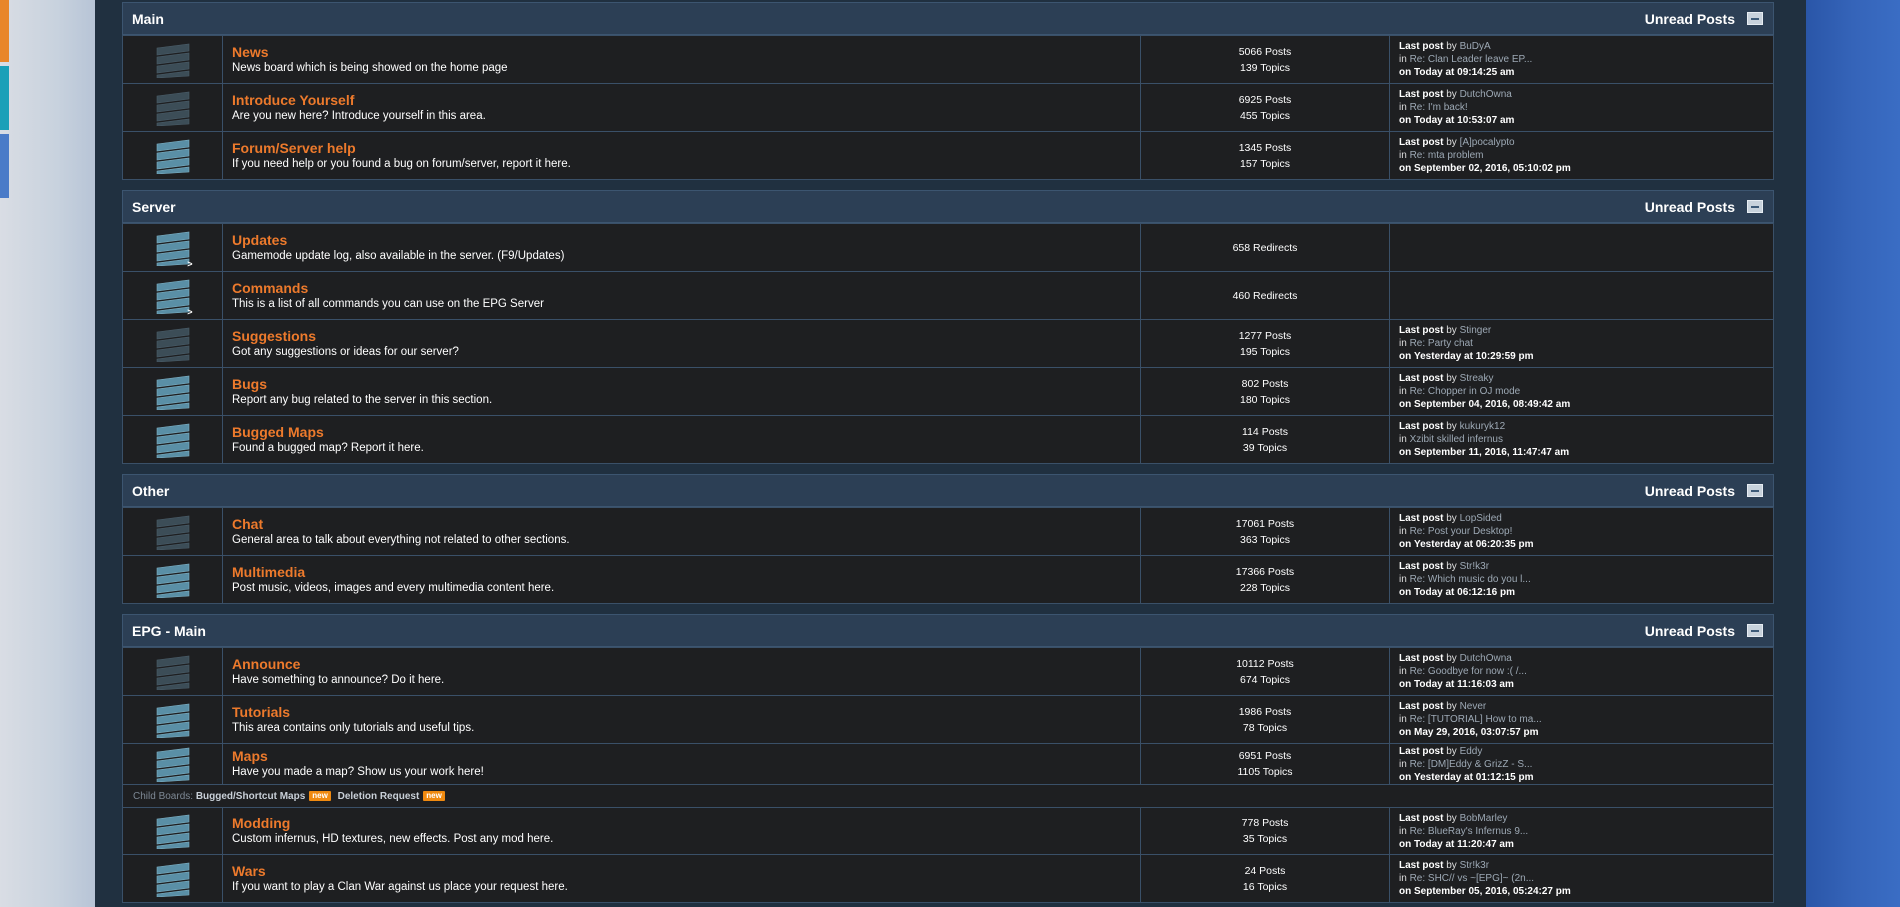 The height and width of the screenshot is (907, 1900). Describe the element at coordinates (1265, 831) in the screenshot. I see `board-stats-cell: 778 Posts 35 Topics` at that location.